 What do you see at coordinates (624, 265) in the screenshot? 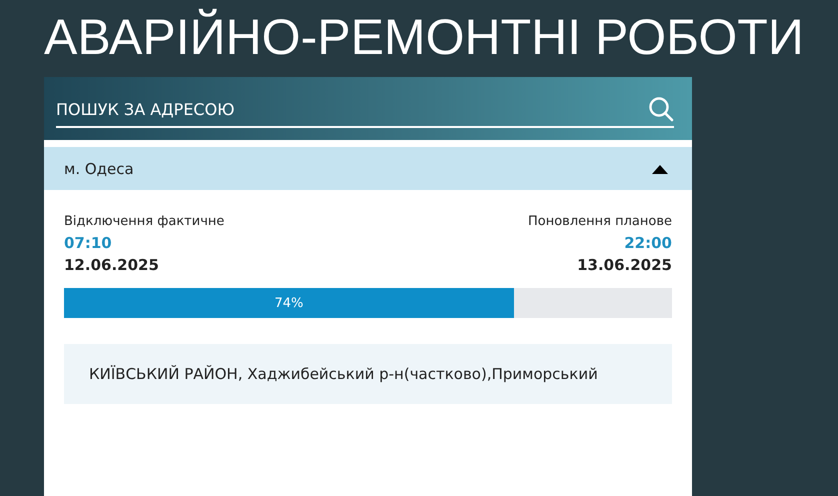
I see `end-date: 13.06.2025` at bounding box center [624, 265].